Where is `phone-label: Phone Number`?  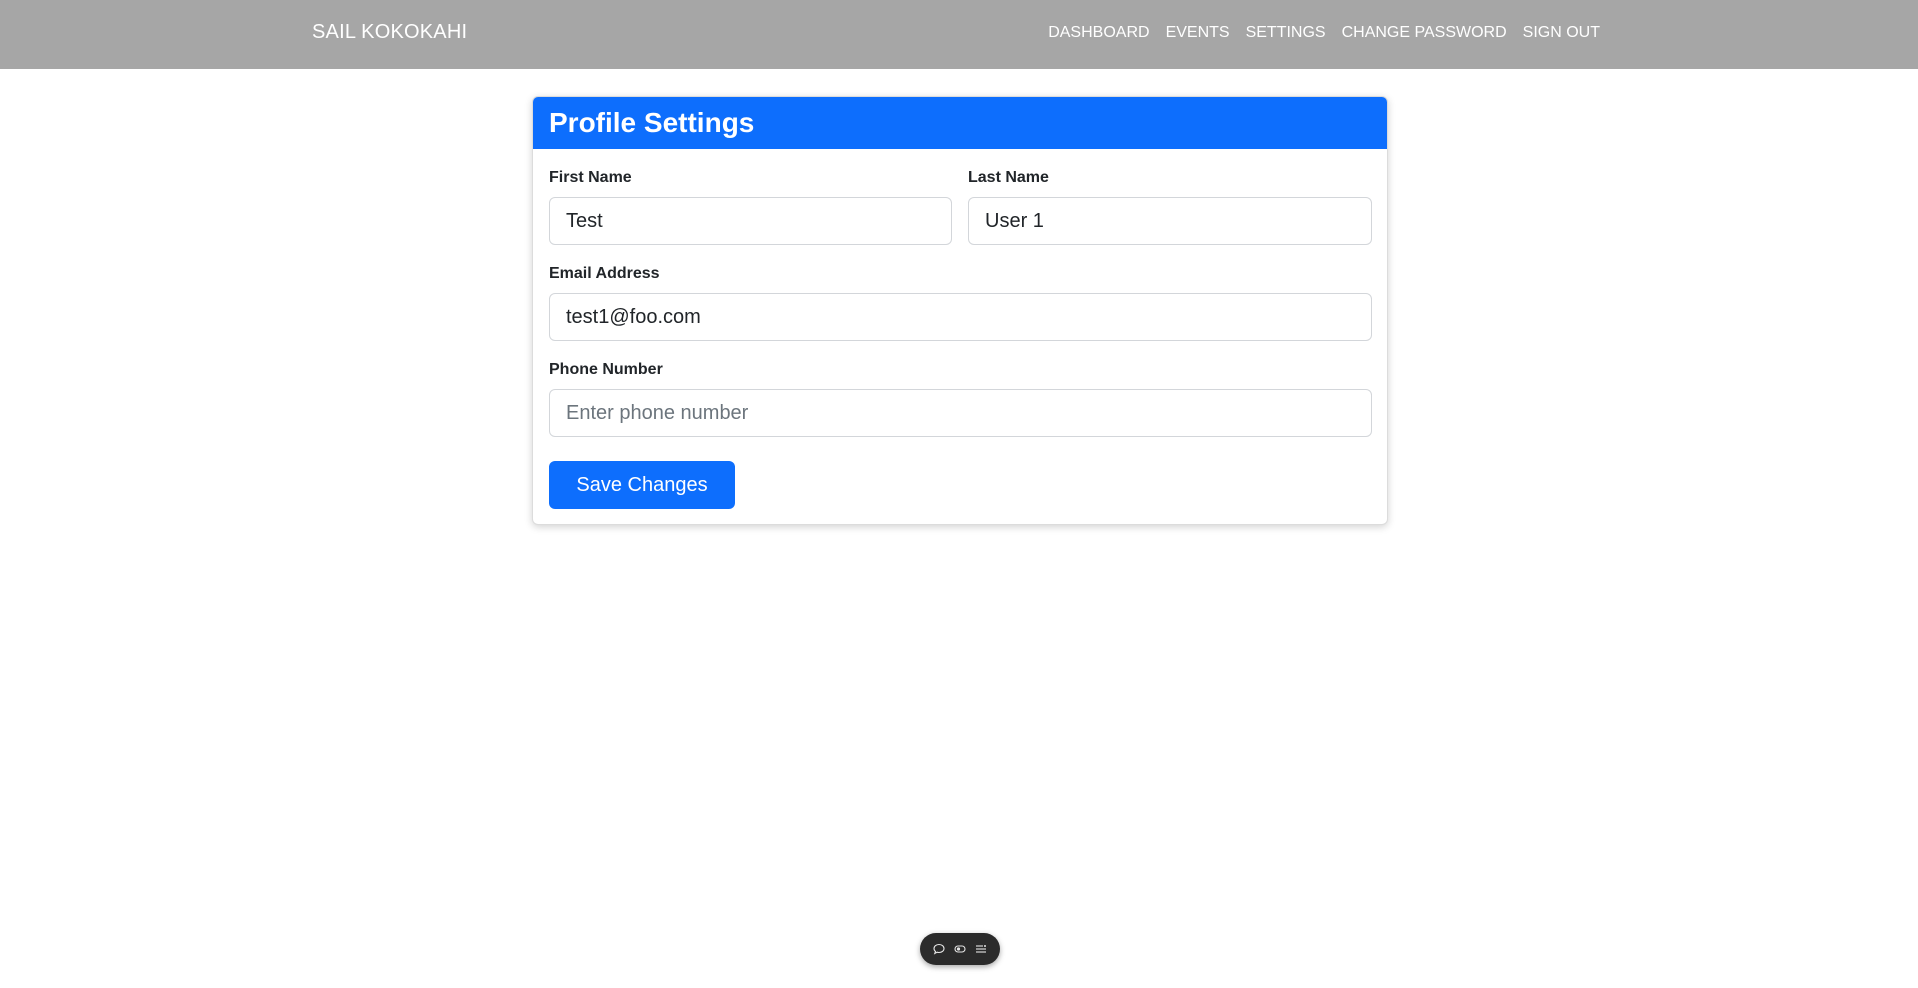
phone-label: Phone Number is located at coordinates (606, 369).